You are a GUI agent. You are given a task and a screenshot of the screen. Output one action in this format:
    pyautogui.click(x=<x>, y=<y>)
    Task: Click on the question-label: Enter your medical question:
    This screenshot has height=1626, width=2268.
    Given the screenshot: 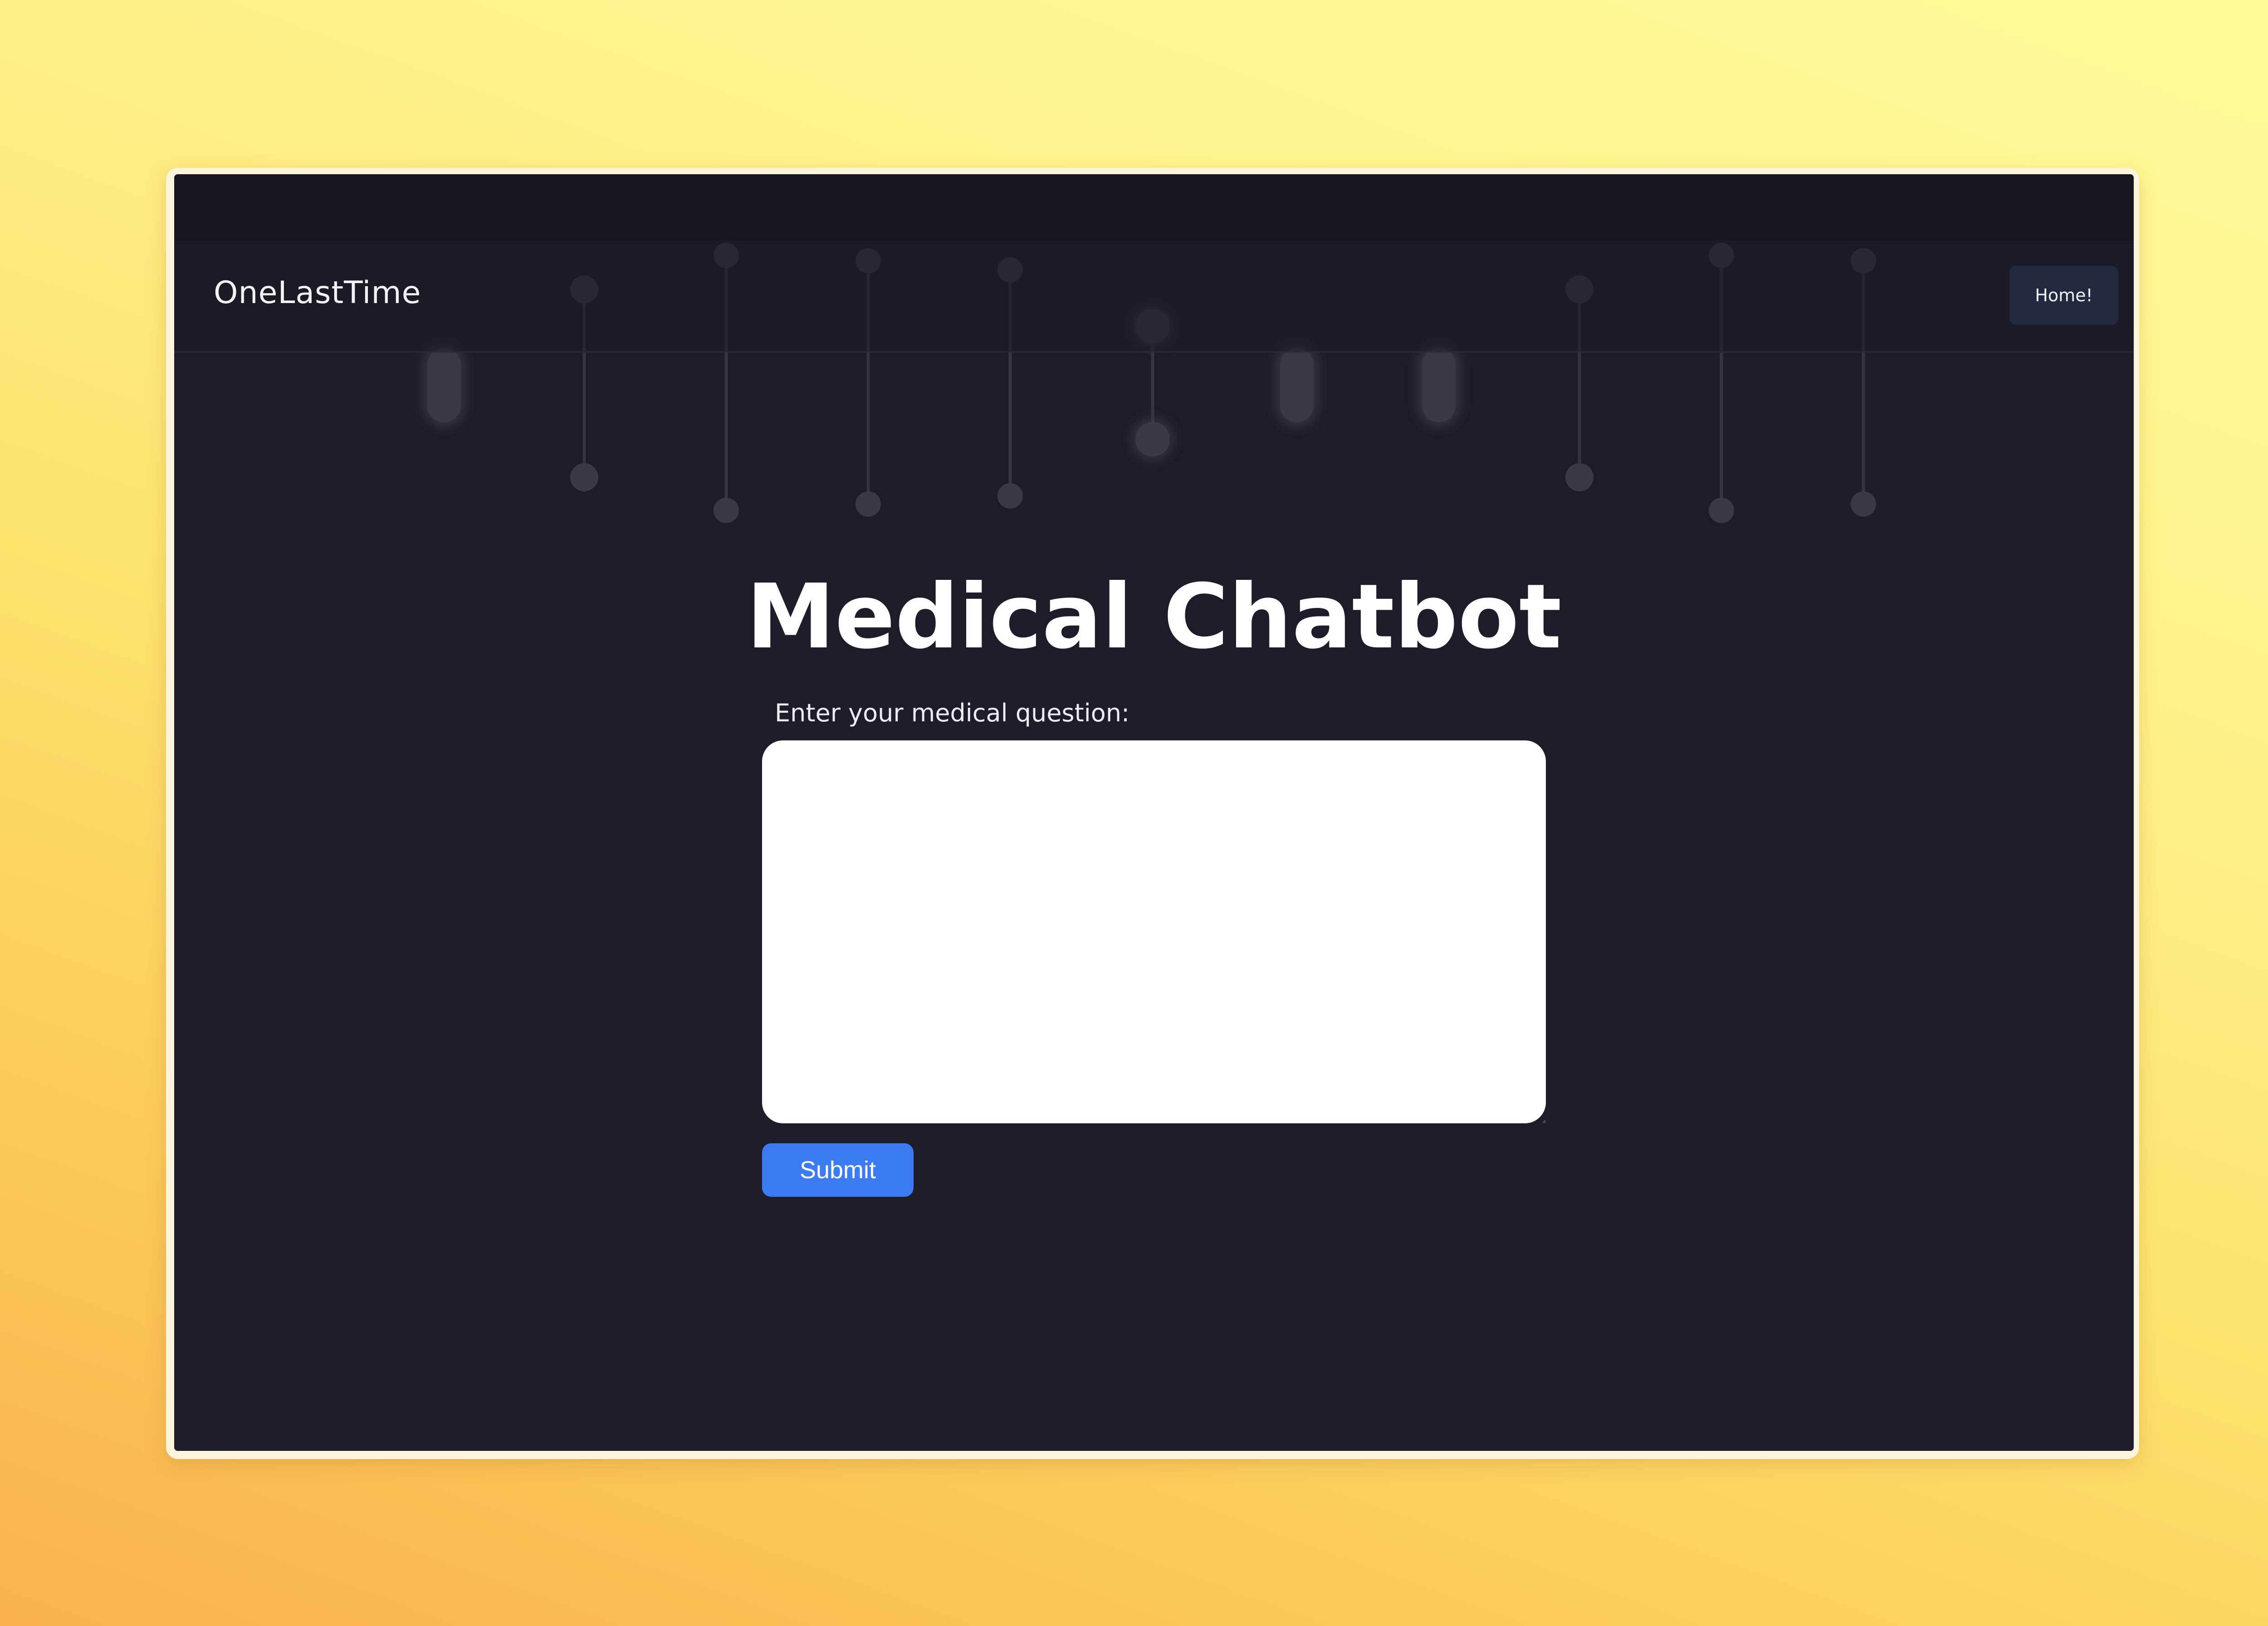 What is the action you would take?
    pyautogui.click(x=952, y=713)
    